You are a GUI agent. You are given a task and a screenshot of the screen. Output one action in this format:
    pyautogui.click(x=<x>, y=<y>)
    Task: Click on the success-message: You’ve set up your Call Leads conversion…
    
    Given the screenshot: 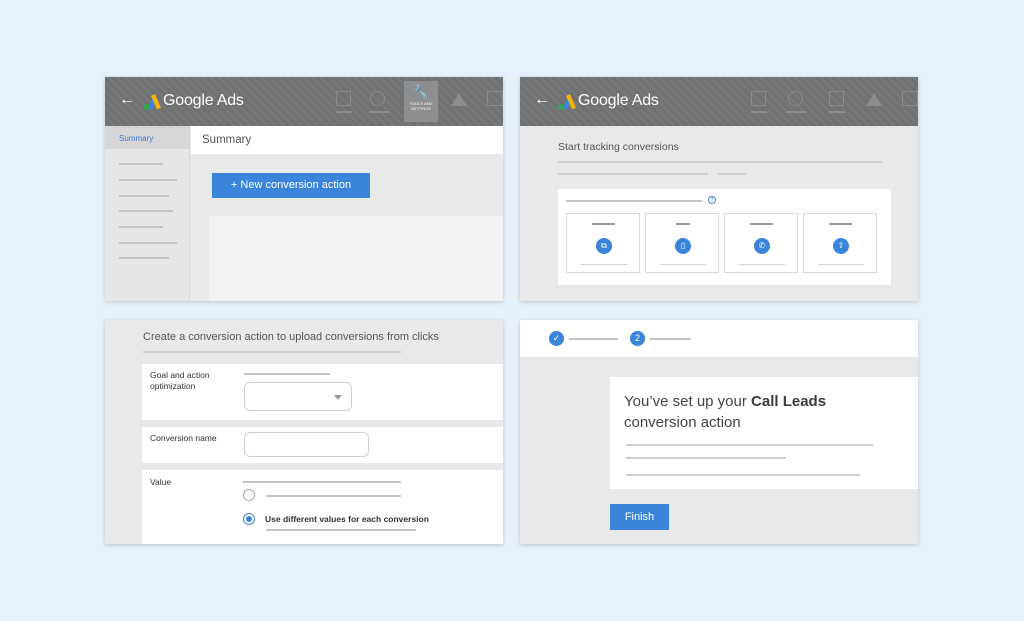 What is the action you would take?
    pyautogui.click(x=725, y=412)
    